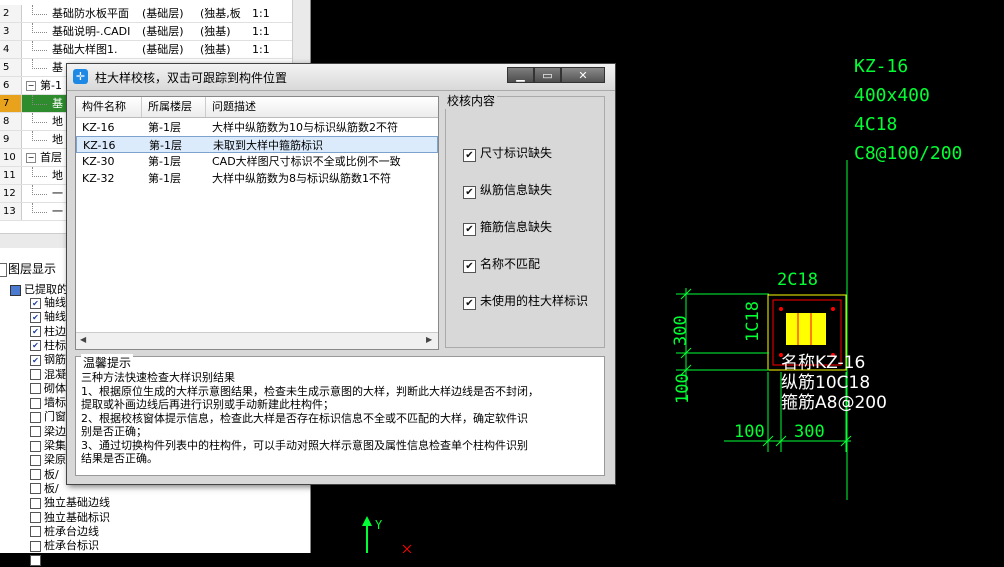  Describe the element at coordinates (174, 107) in the screenshot. I see `column-header-floor: 所属楼层` at that location.